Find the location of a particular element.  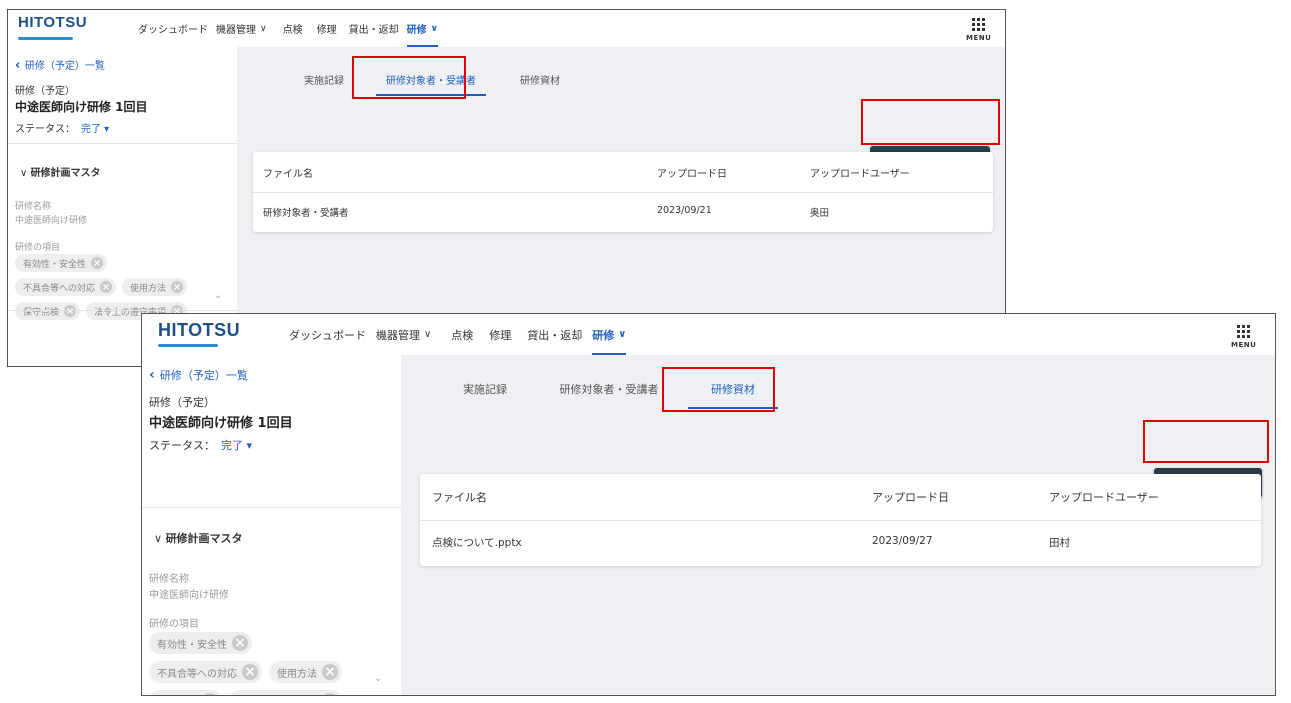

nav-item-label: 機器管理 is located at coordinates (236, 30).